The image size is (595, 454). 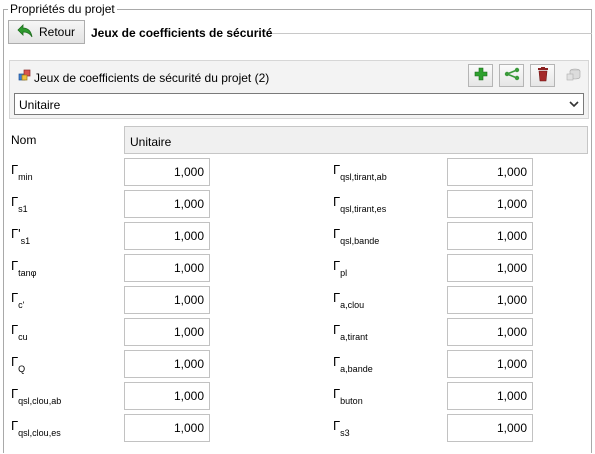 I want to click on coefficient-label: Γcu, so click(x=19, y=333).